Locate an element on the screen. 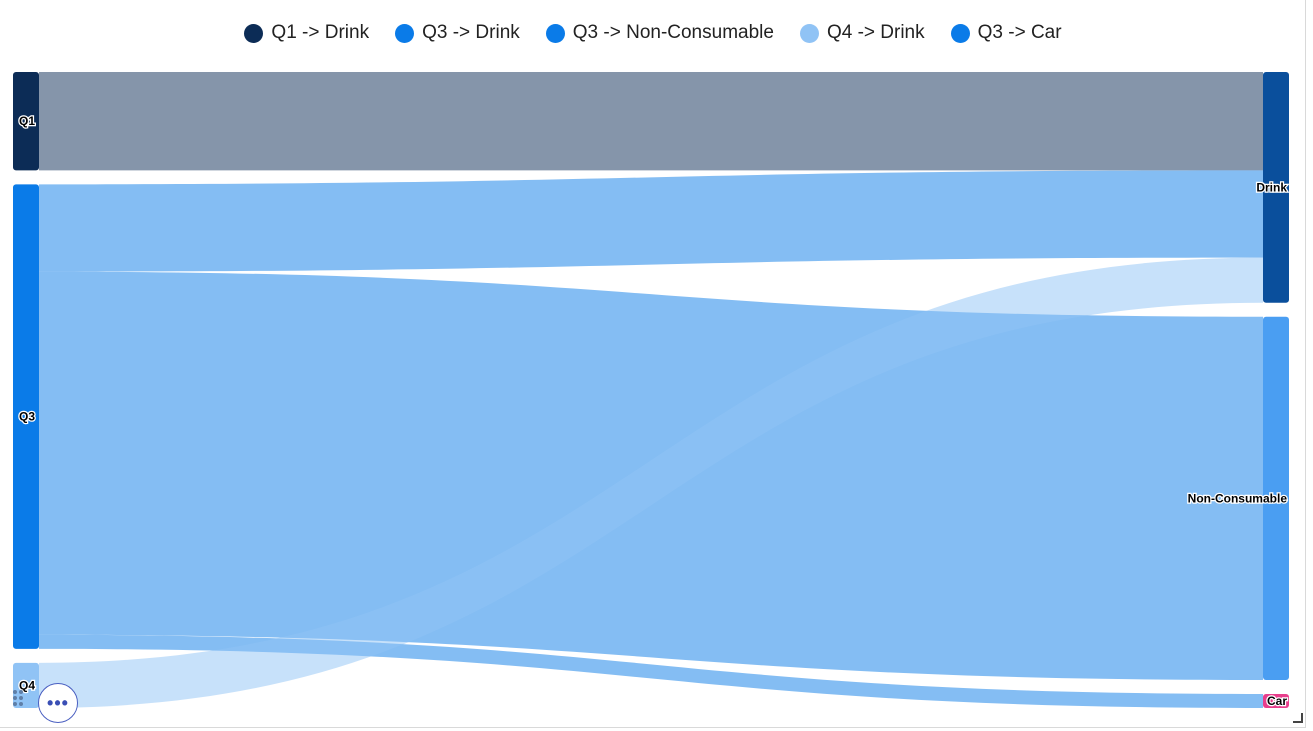 This screenshot has height=731, width=1313. link-q3-drink is located at coordinates (651, 221).